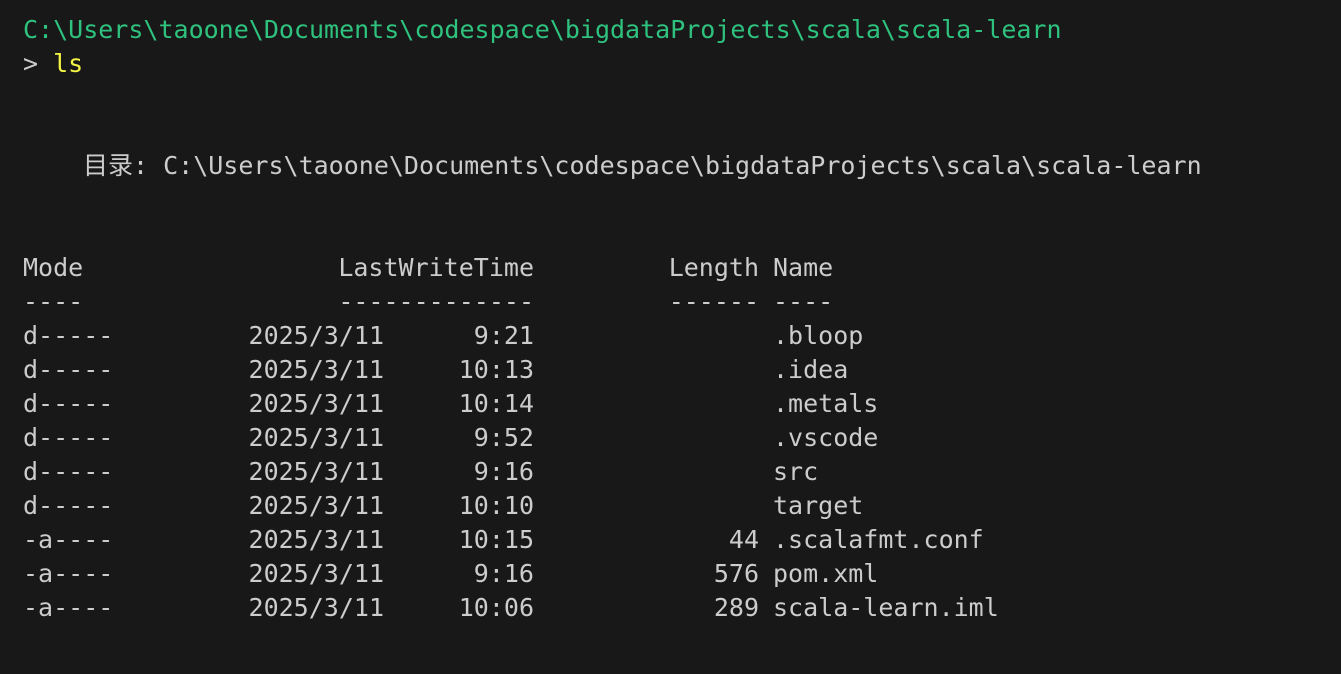 The height and width of the screenshot is (674, 1341). Describe the element at coordinates (496, 403) in the screenshot. I see `row-time: 10:14` at that location.